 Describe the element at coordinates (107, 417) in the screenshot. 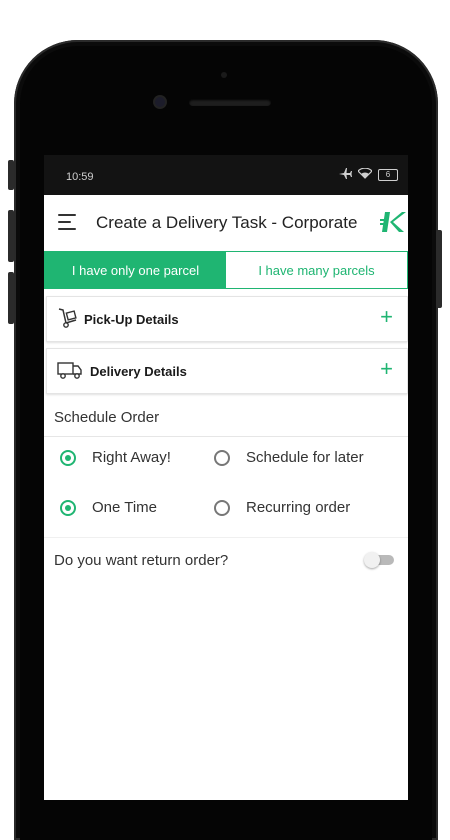

I see `schedule-order-title: Schedule Order` at that location.